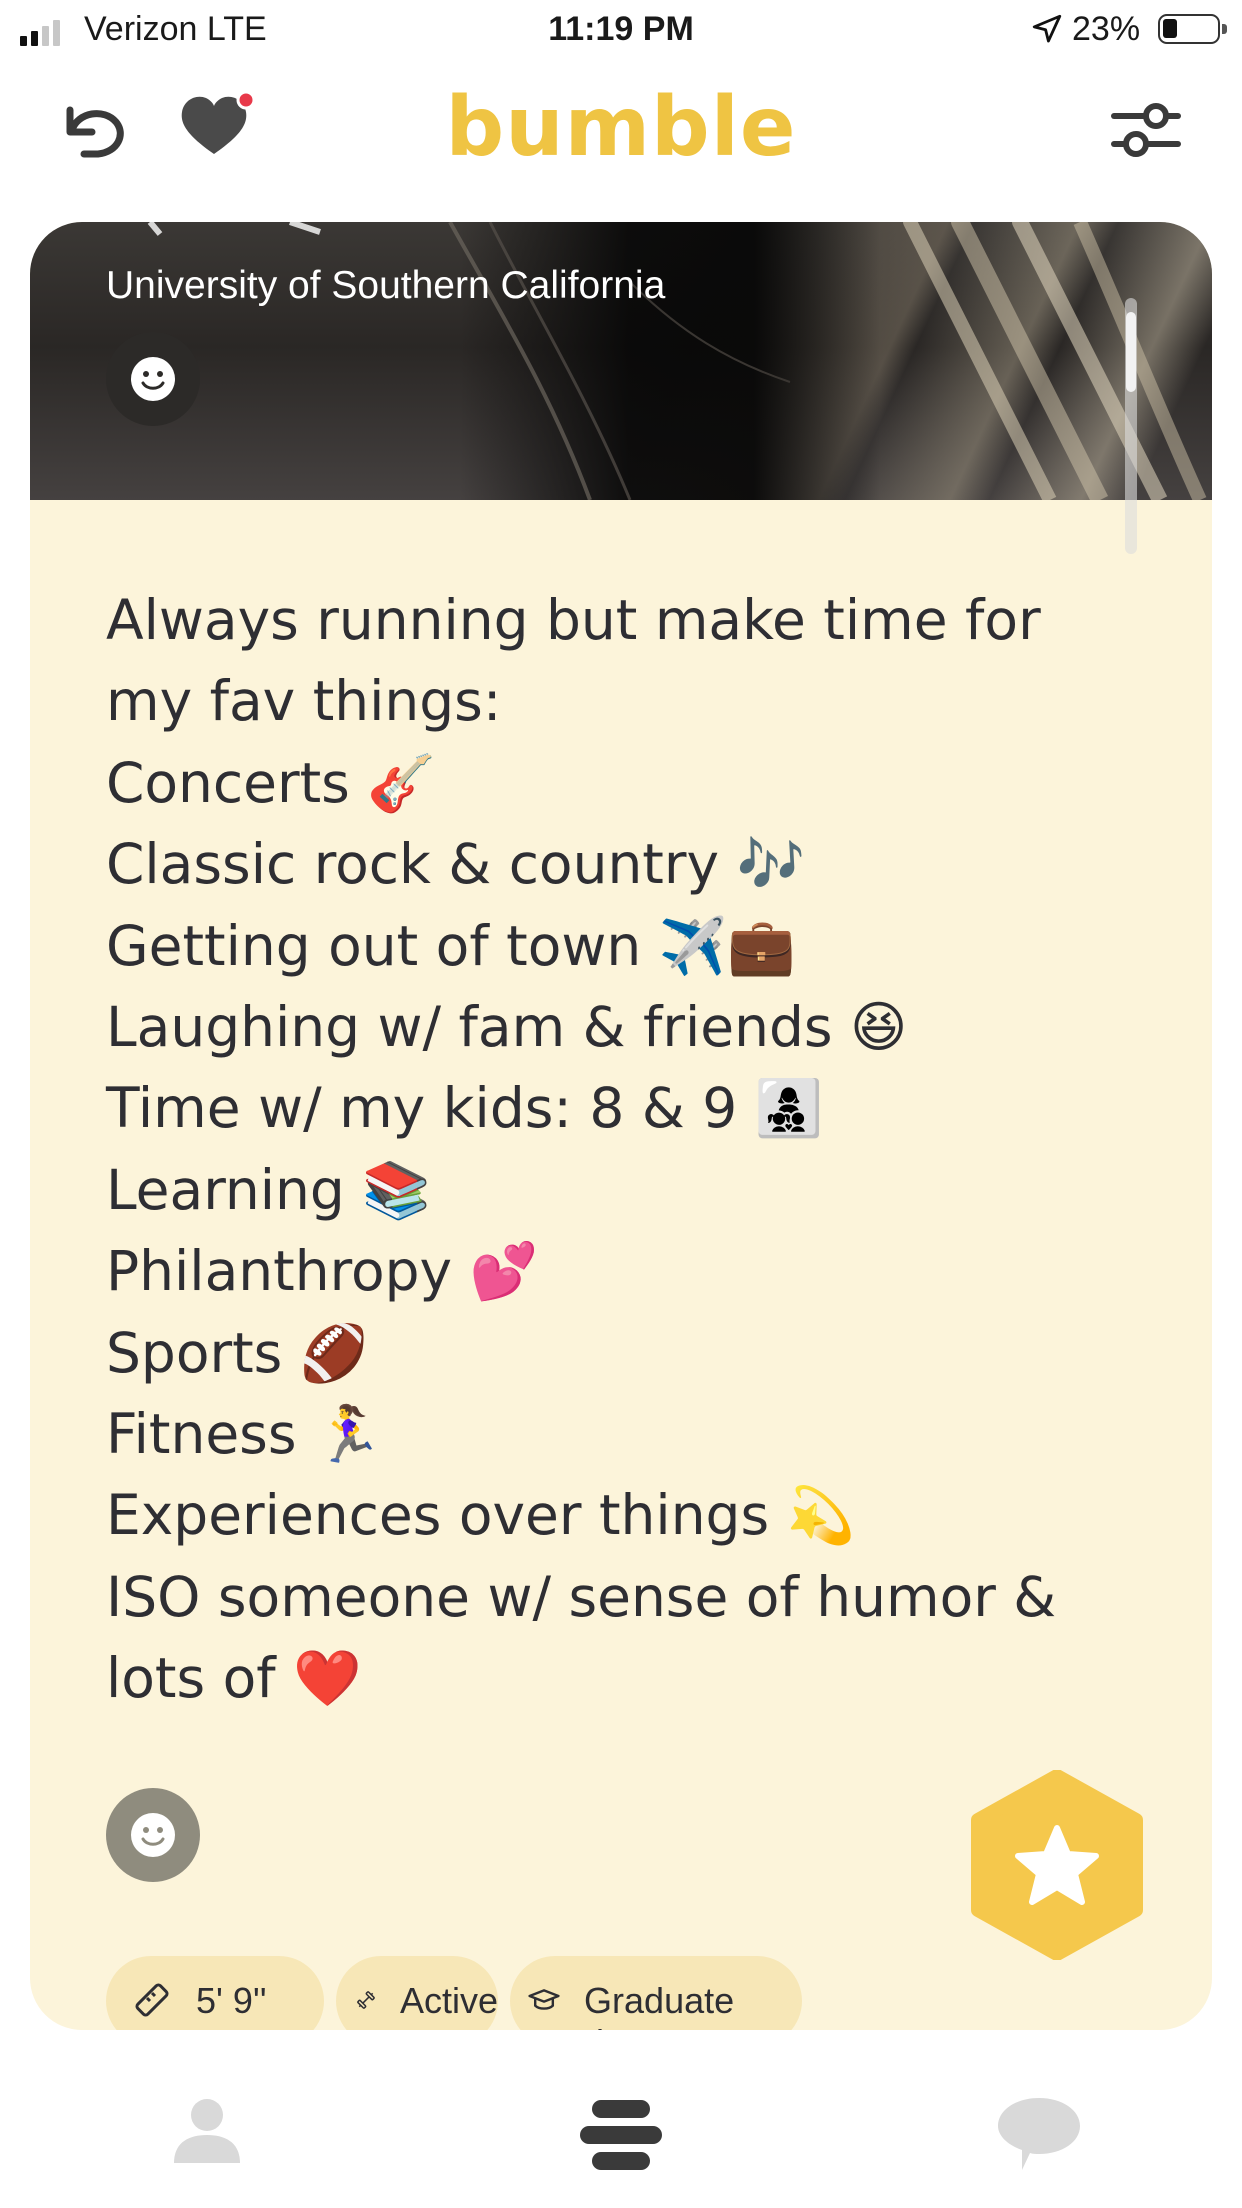 The image size is (1242, 2208). What do you see at coordinates (581, 1596) in the screenshot?
I see `bio-line: ISO someone w/ sense of humor &` at bounding box center [581, 1596].